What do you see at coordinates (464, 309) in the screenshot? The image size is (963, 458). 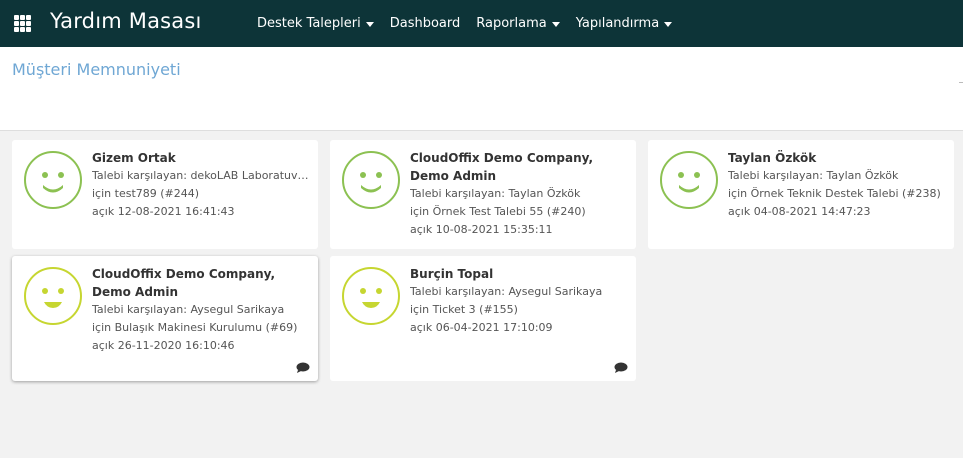 I see `ticket-text: için Ticket 3 (#155)` at bounding box center [464, 309].